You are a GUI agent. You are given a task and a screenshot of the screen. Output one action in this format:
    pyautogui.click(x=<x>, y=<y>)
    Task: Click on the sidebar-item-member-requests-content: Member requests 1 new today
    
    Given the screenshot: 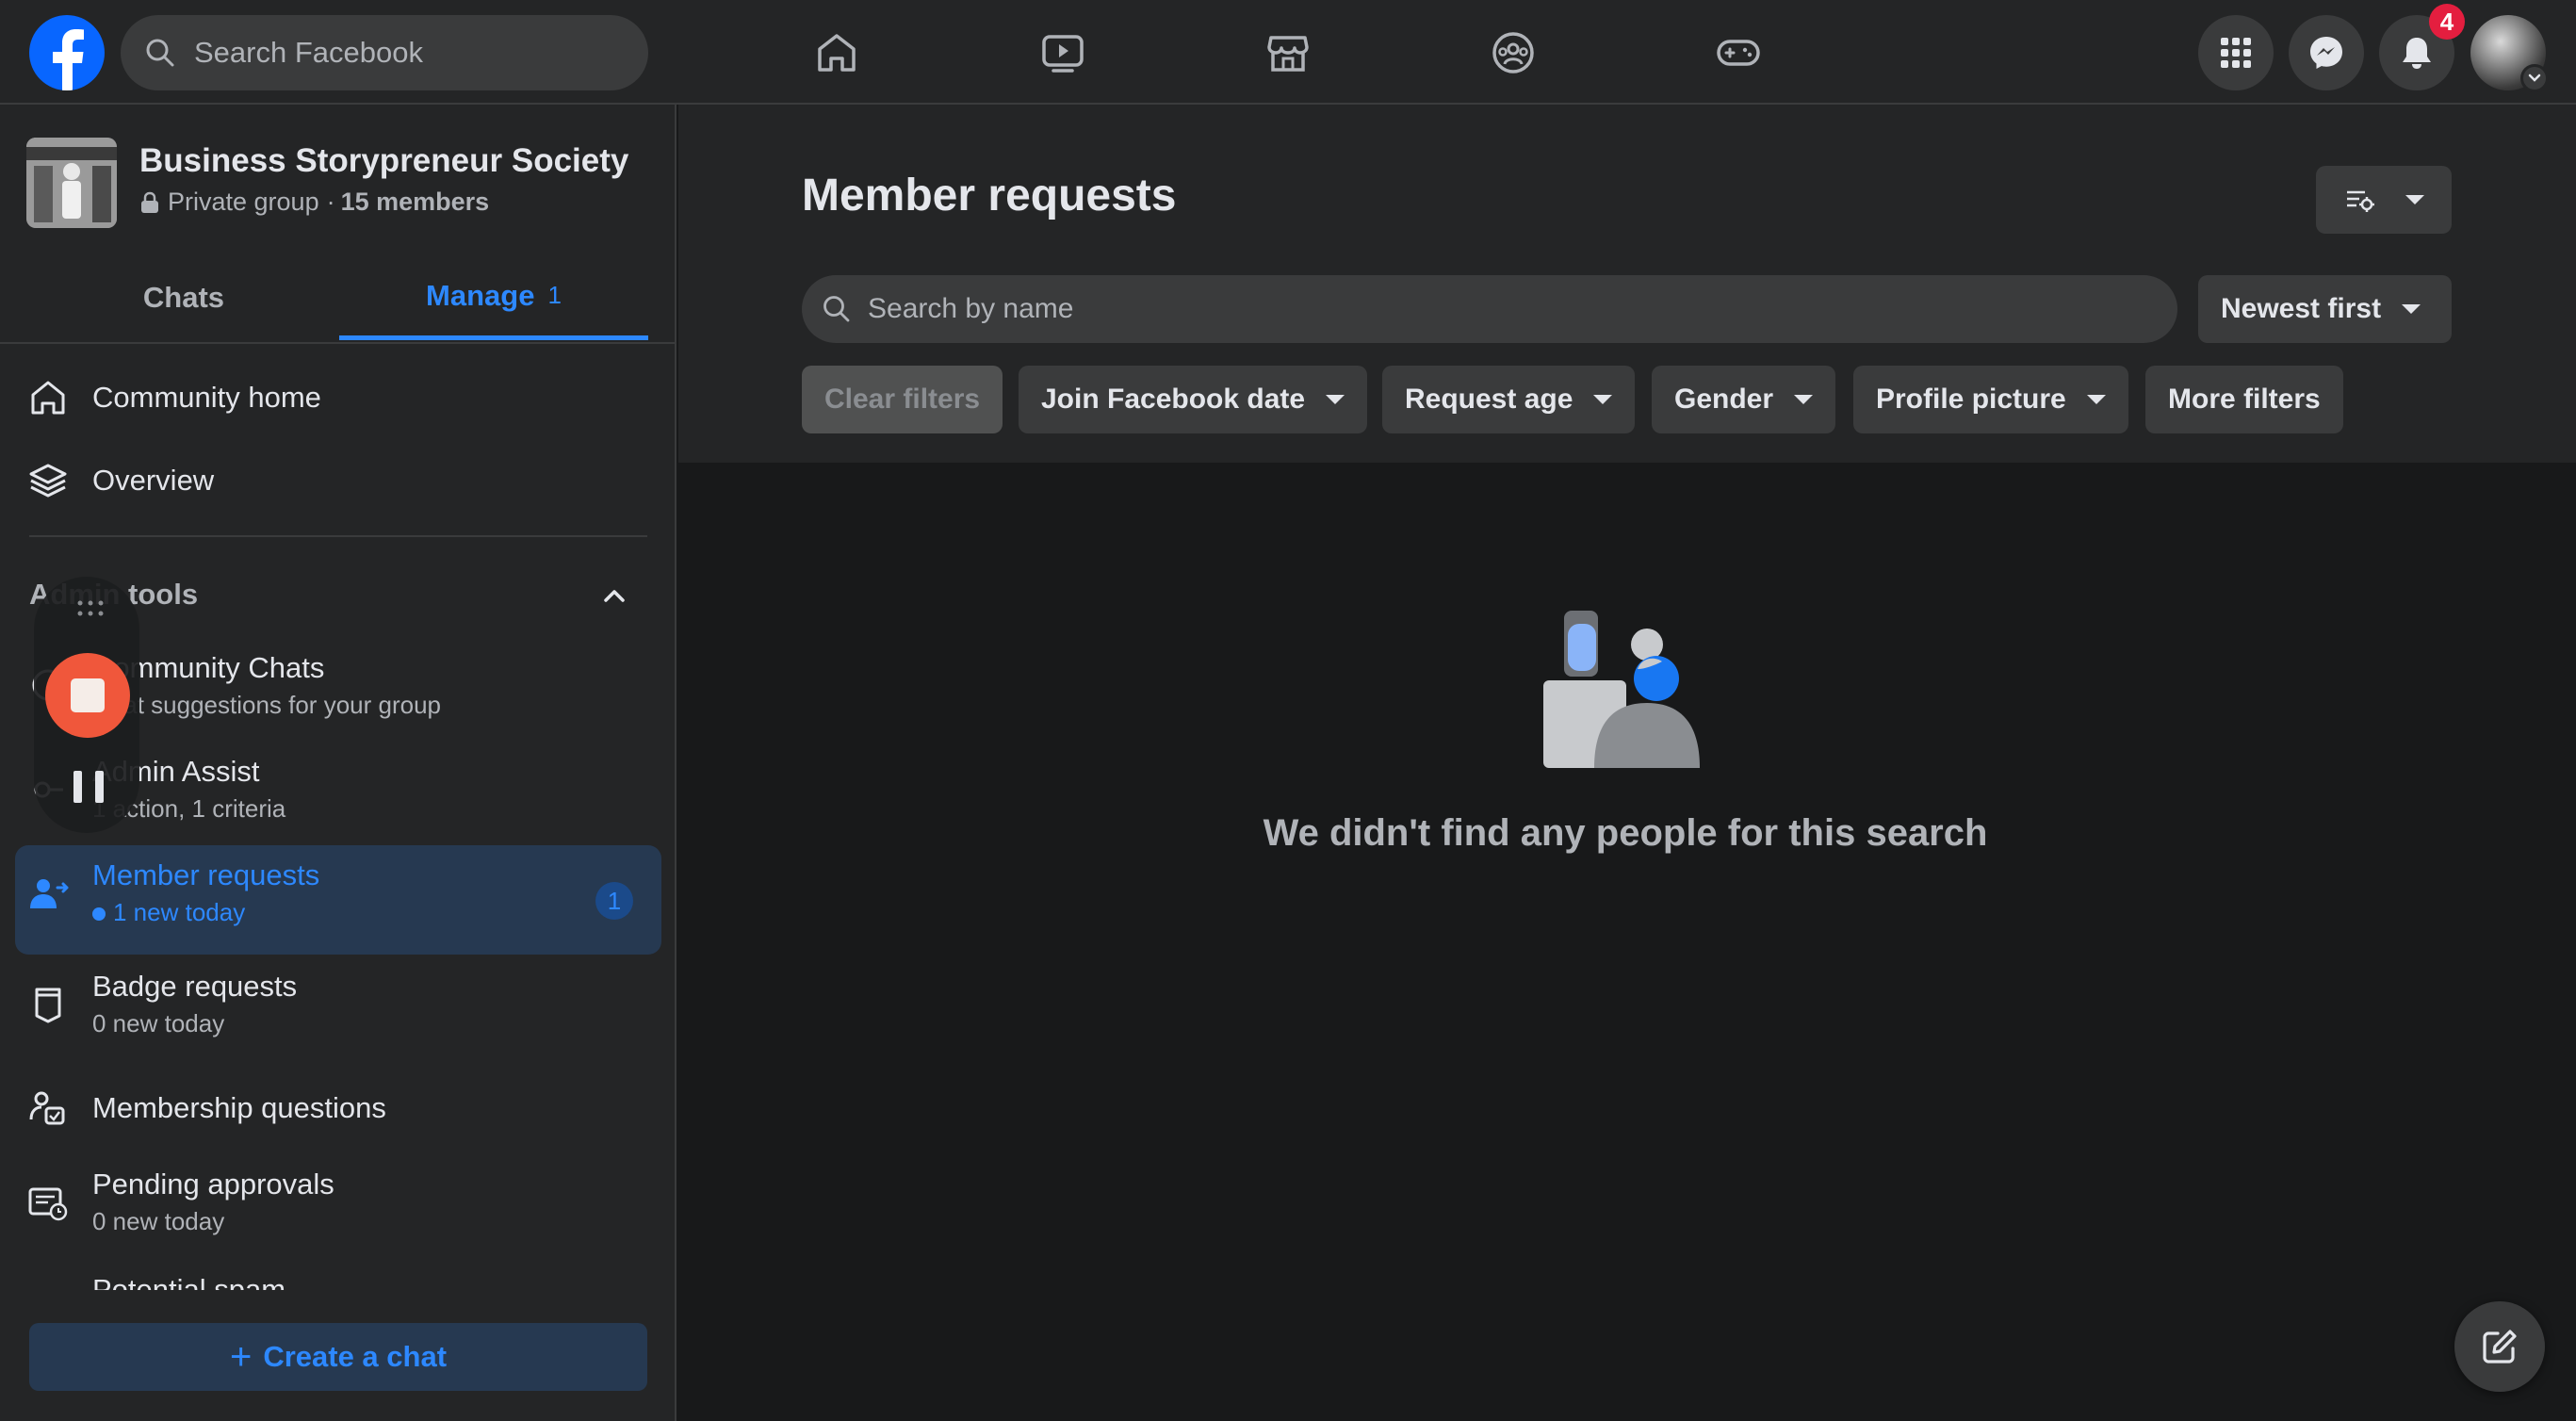 What is the action you would take?
    pyautogui.click(x=172, y=893)
    